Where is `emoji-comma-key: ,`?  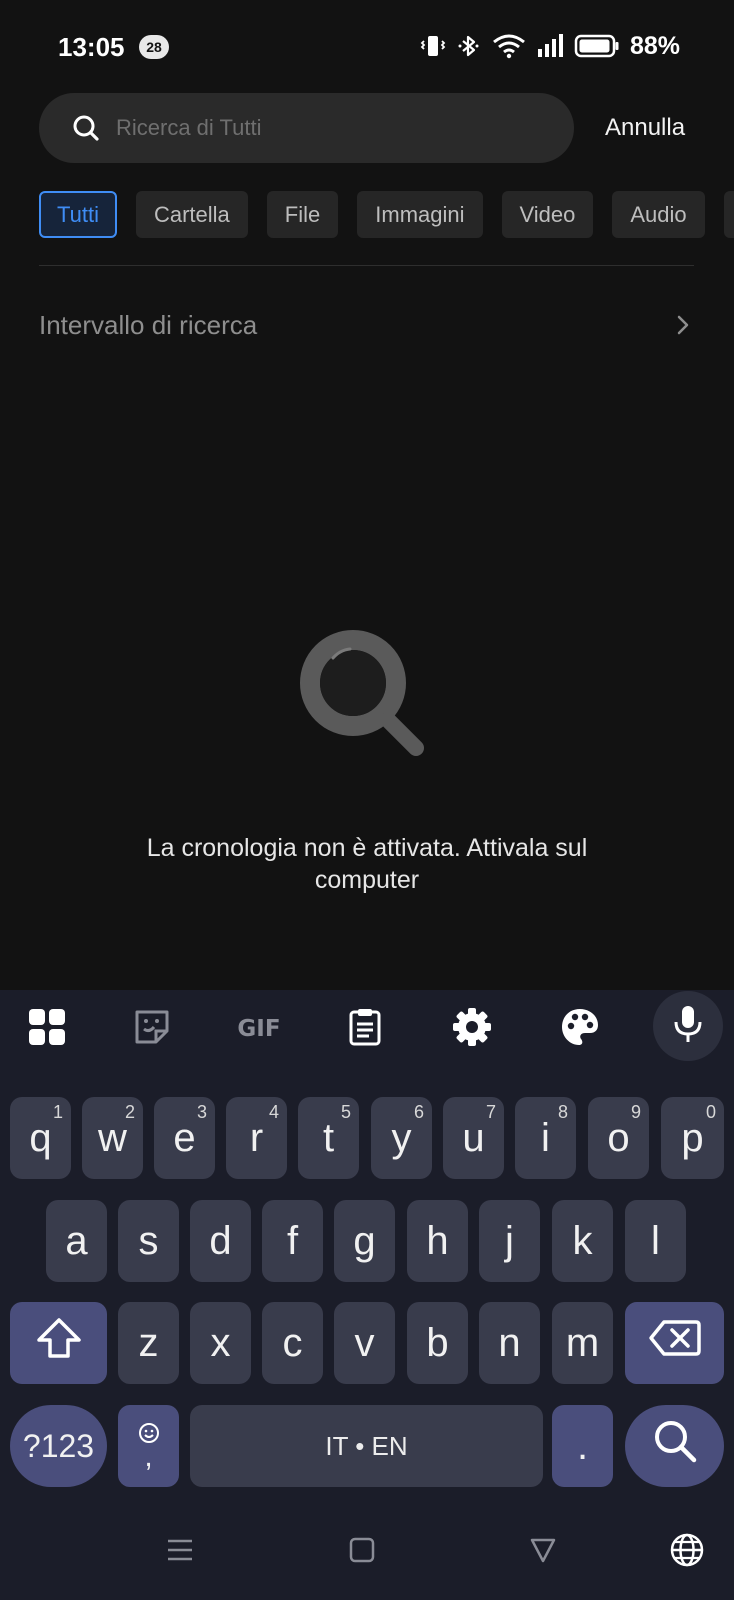
emoji-comma-key: , is located at coordinates (148, 1446).